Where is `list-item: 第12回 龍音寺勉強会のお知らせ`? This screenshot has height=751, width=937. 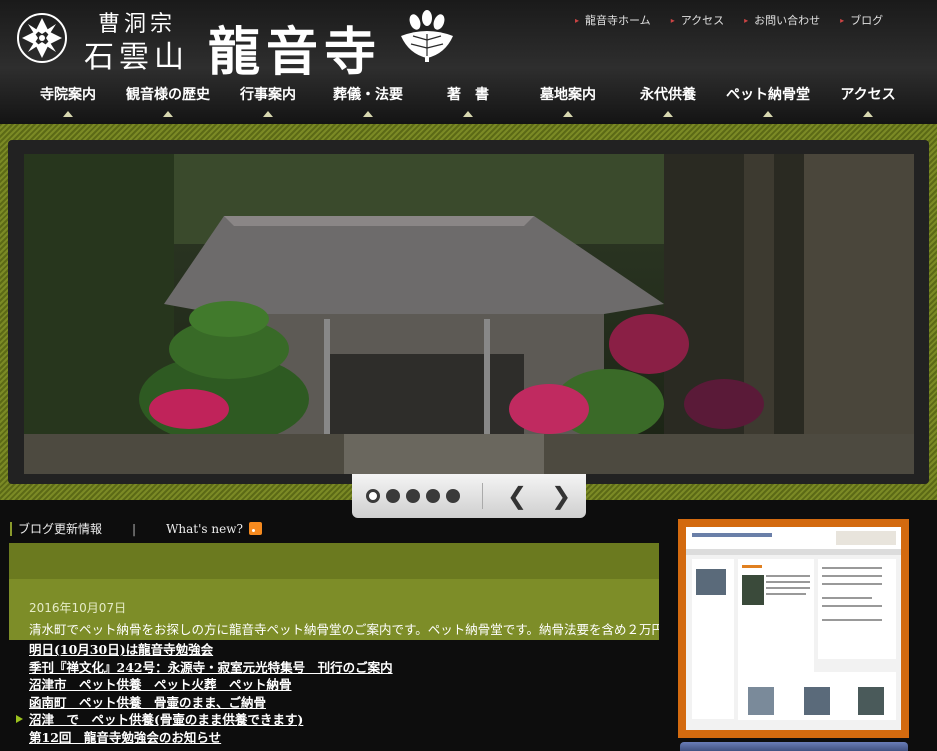
list-item: 第12回 龍音寺勉強会のお知らせ is located at coordinates (211, 738).